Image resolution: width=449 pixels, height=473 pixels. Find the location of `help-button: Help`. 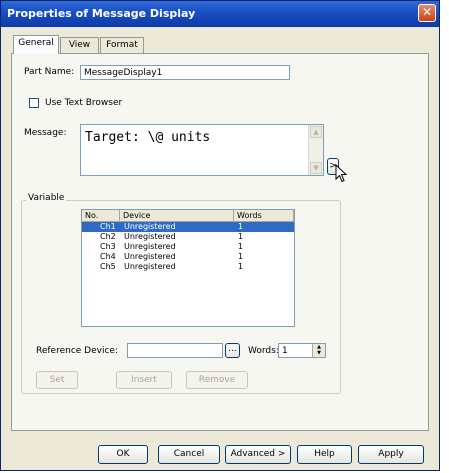

help-button: Help is located at coordinates (324, 454).